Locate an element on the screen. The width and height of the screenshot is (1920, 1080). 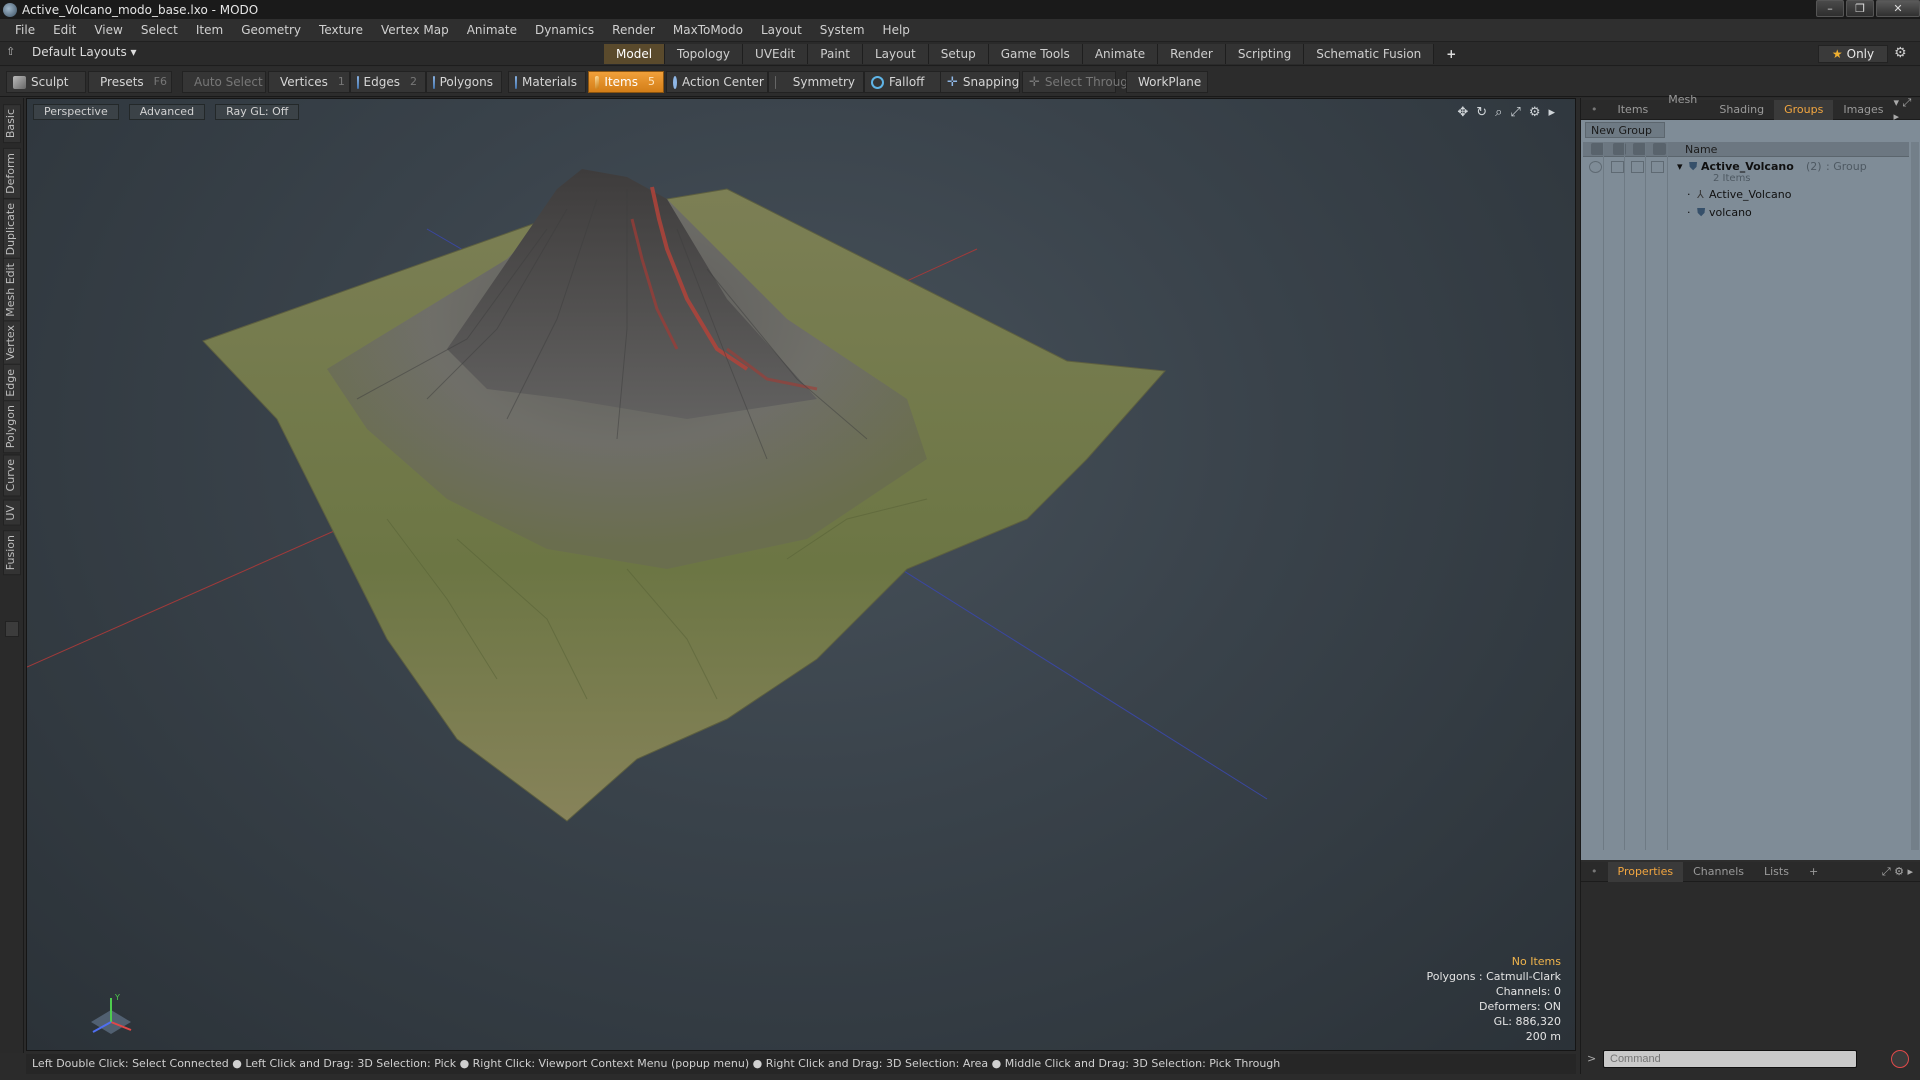
tab-curve: Curve is located at coordinates (12, 475).